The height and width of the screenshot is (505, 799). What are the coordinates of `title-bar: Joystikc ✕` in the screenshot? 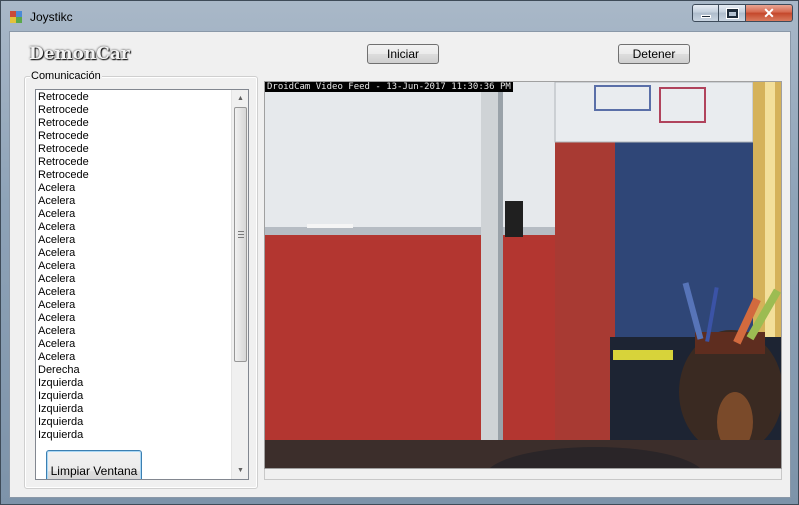 It's located at (399, 16).